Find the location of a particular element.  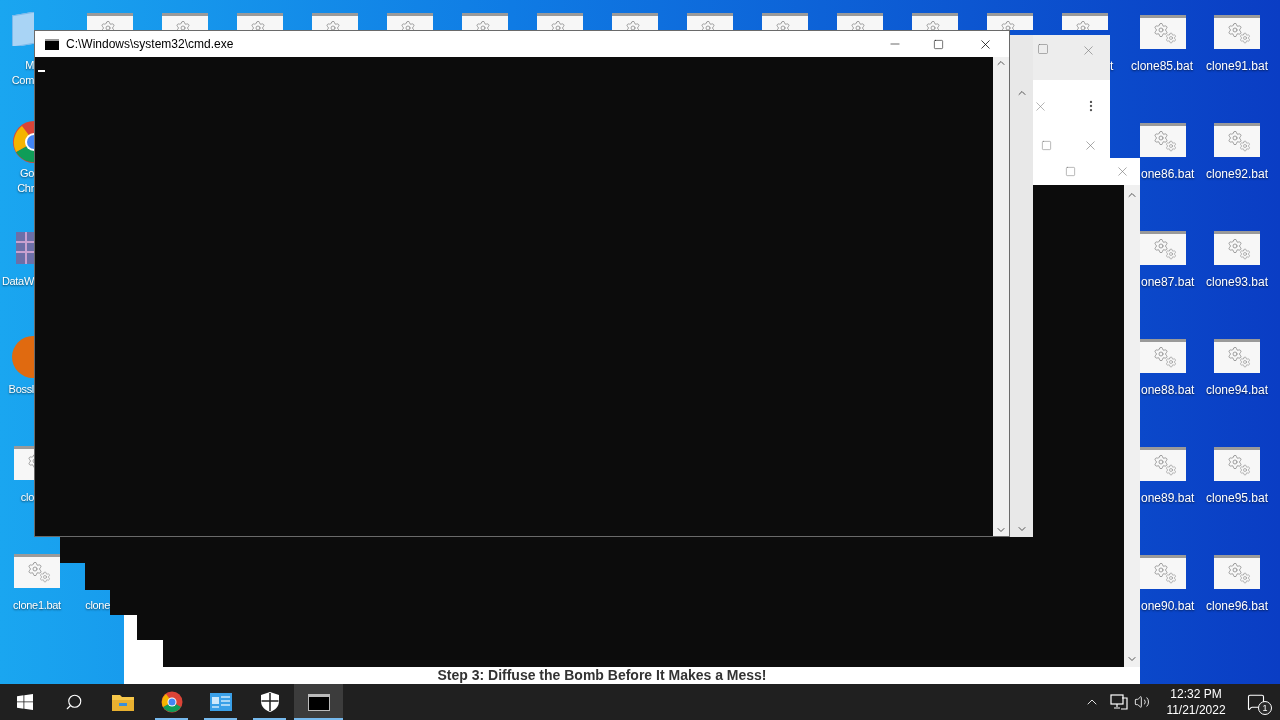

volume-icon is located at coordinates (1142, 702).